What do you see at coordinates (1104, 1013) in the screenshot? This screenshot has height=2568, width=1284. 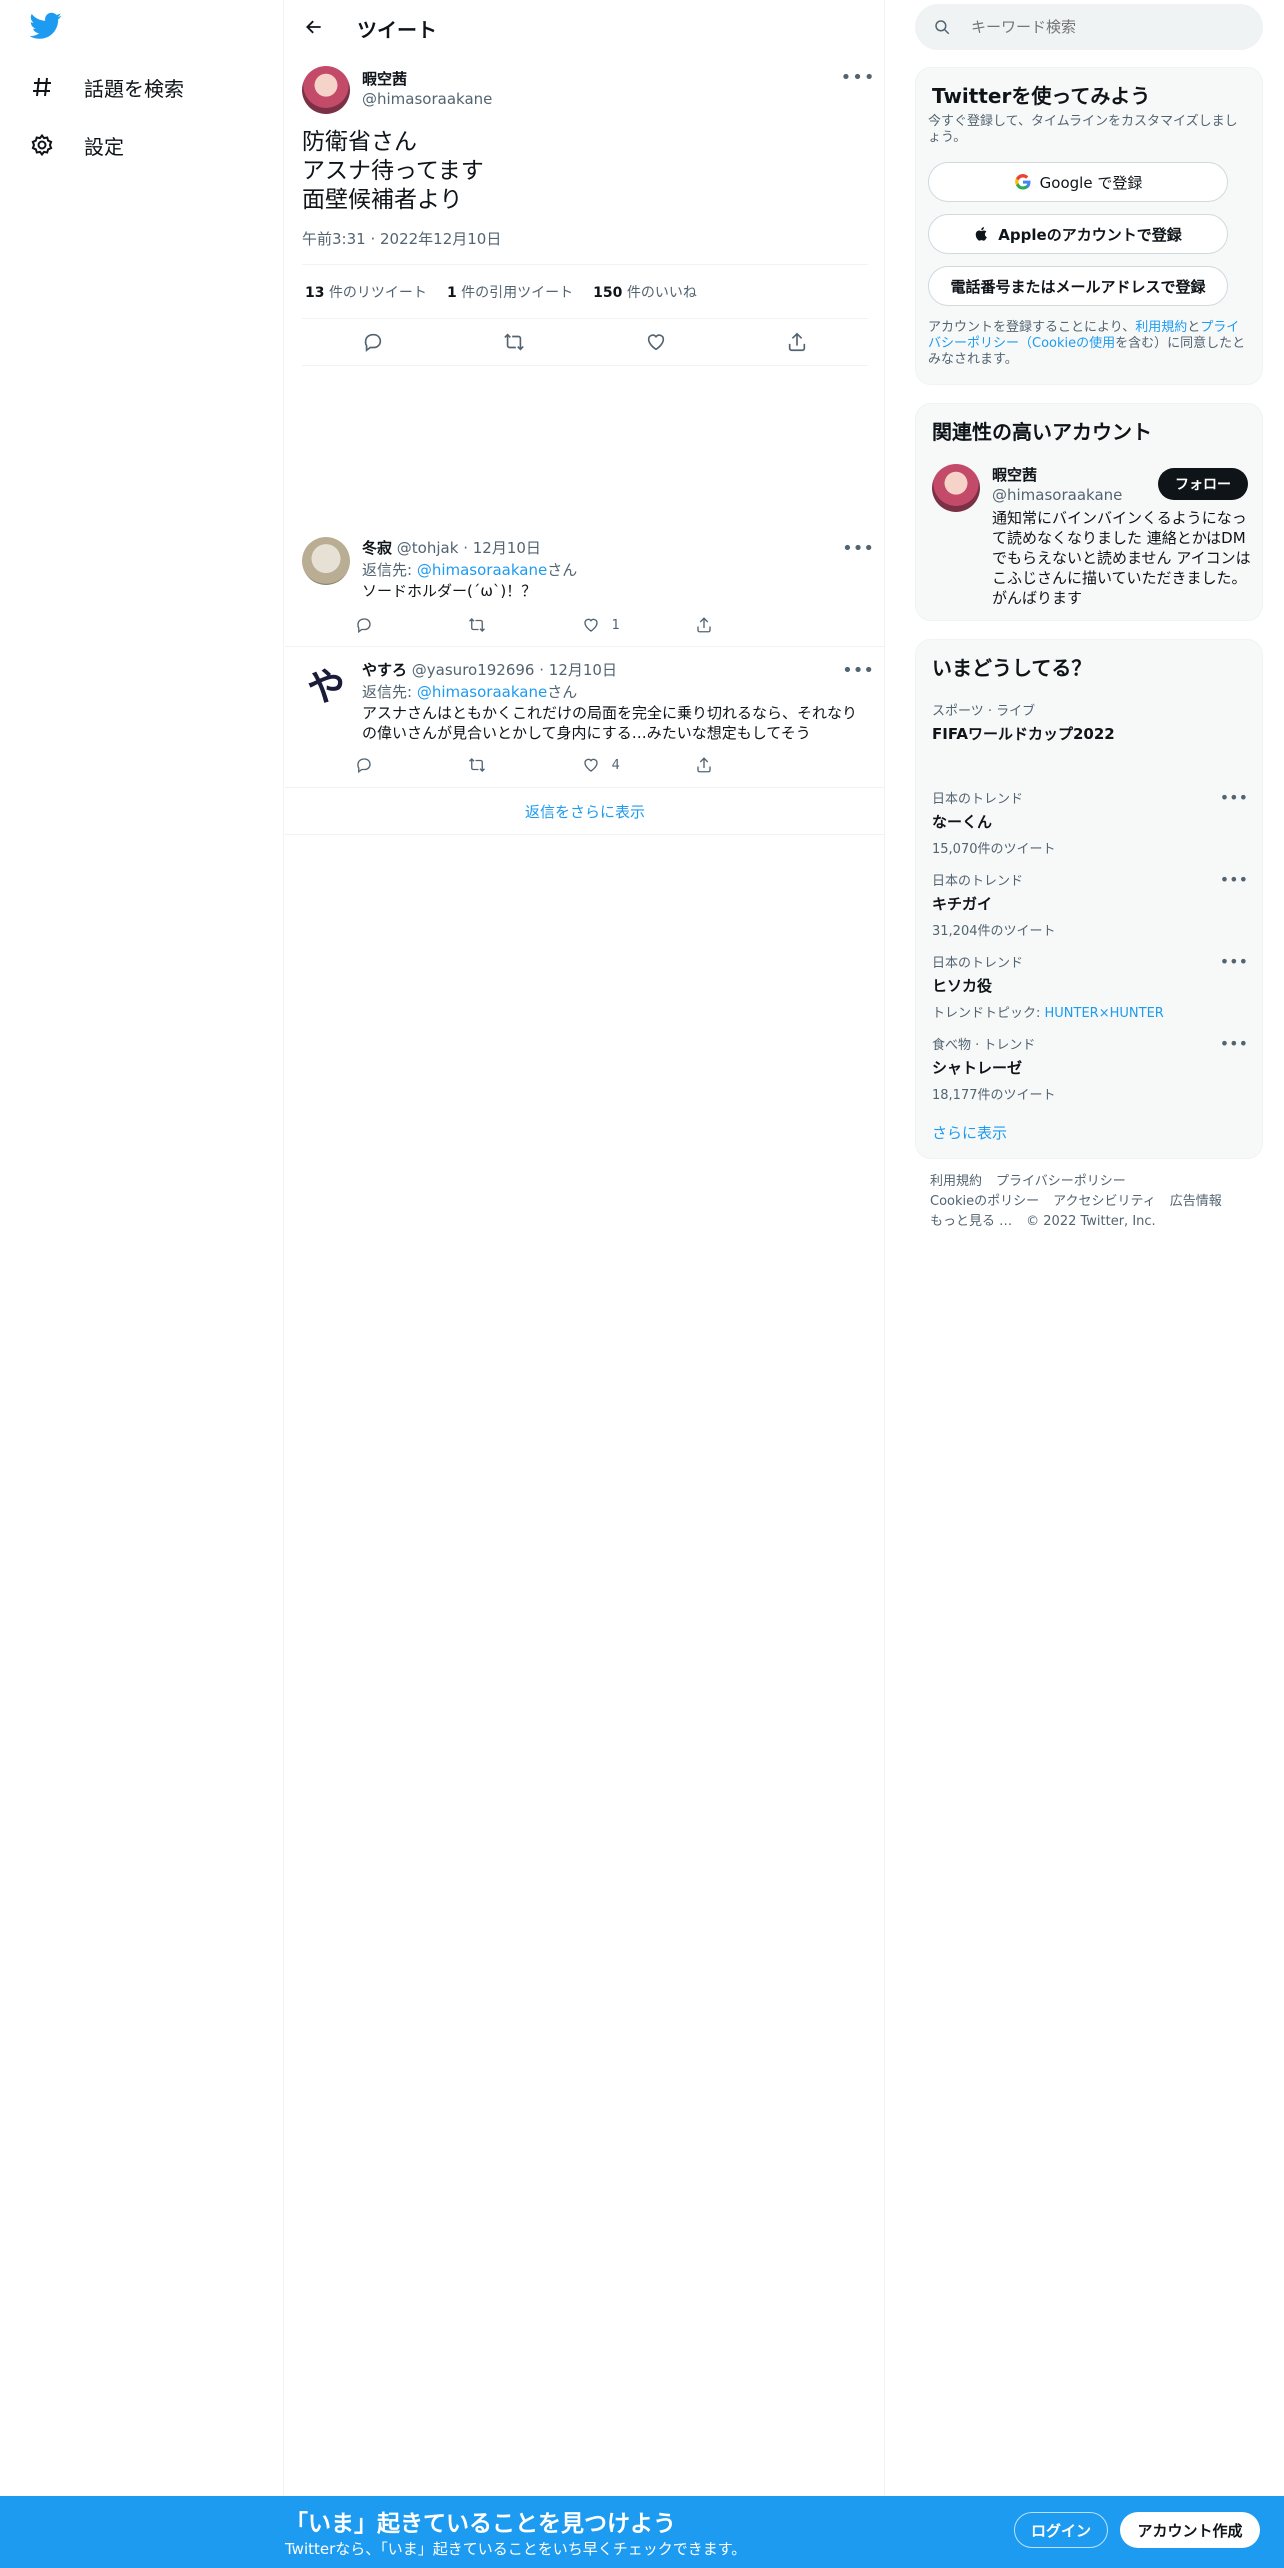 I see `trend-topic-link: HUNTER×HUNTER` at bounding box center [1104, 1013].